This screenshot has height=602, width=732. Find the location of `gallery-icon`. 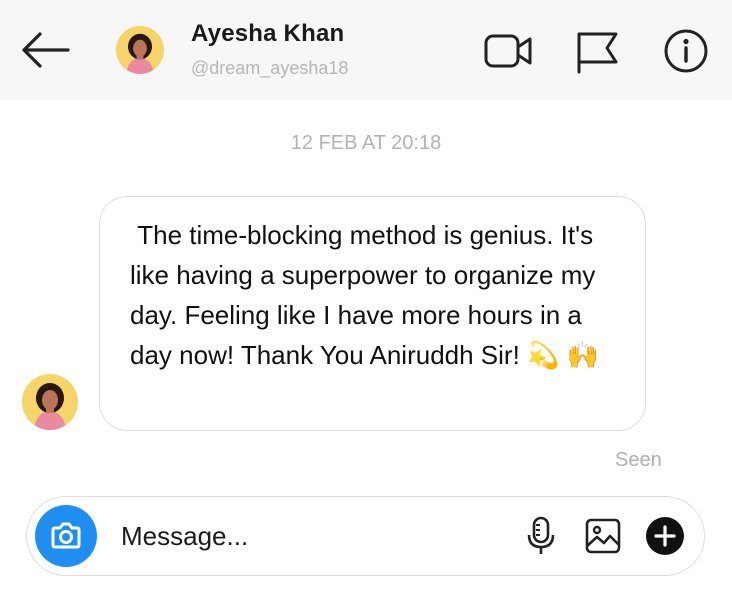

gallery-icon is located at coordinates (603, 536).